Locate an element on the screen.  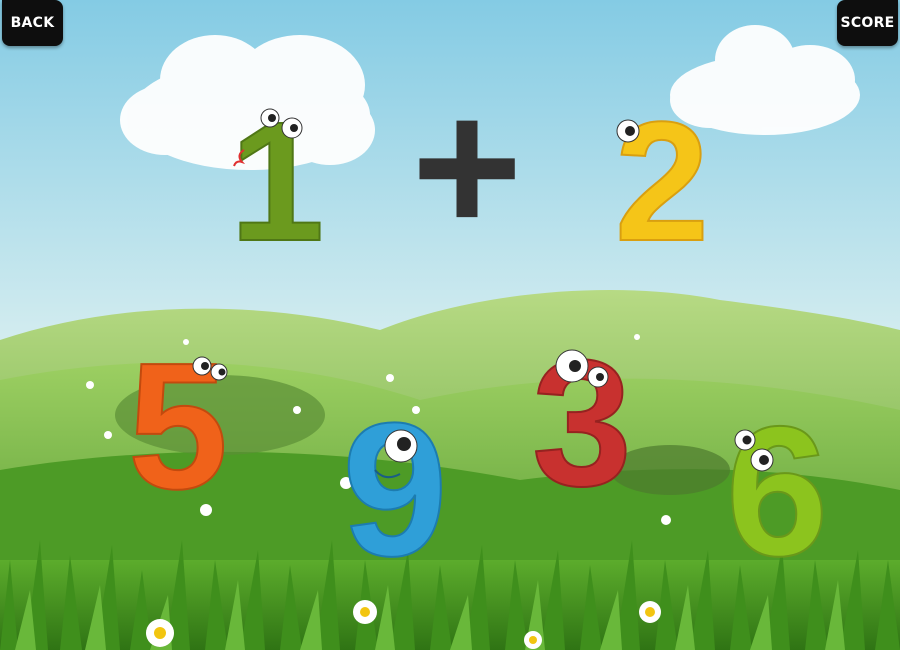
answer-choice-9: 9 is located at coordinates (395, 490).